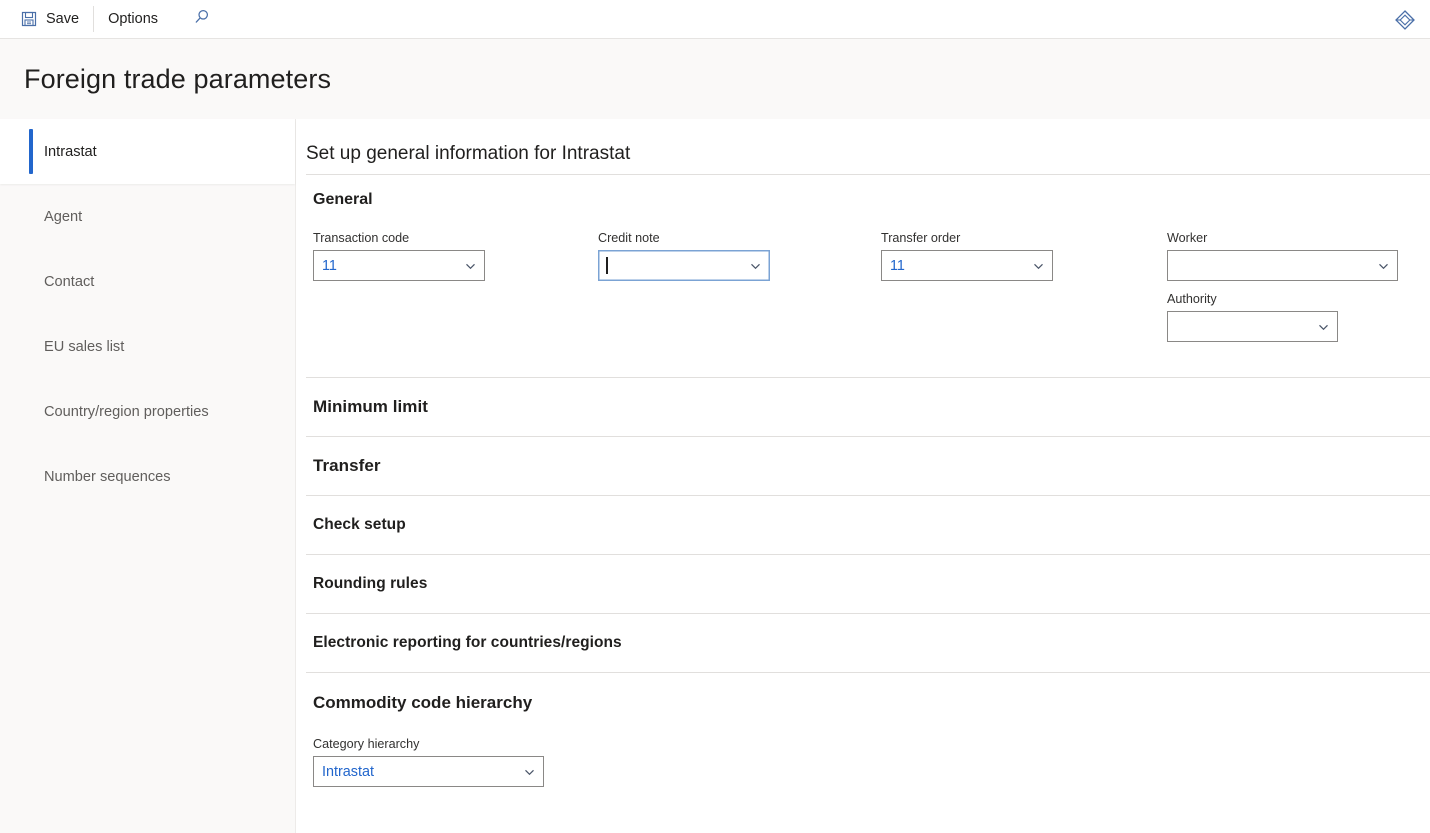 Image resolution: width=1430 pixels, height=833 pixels. What do you see at coordinates (370, 406) in the screenshot?
I see `section-title: Minimum limit` at bounding box center [370, 406].